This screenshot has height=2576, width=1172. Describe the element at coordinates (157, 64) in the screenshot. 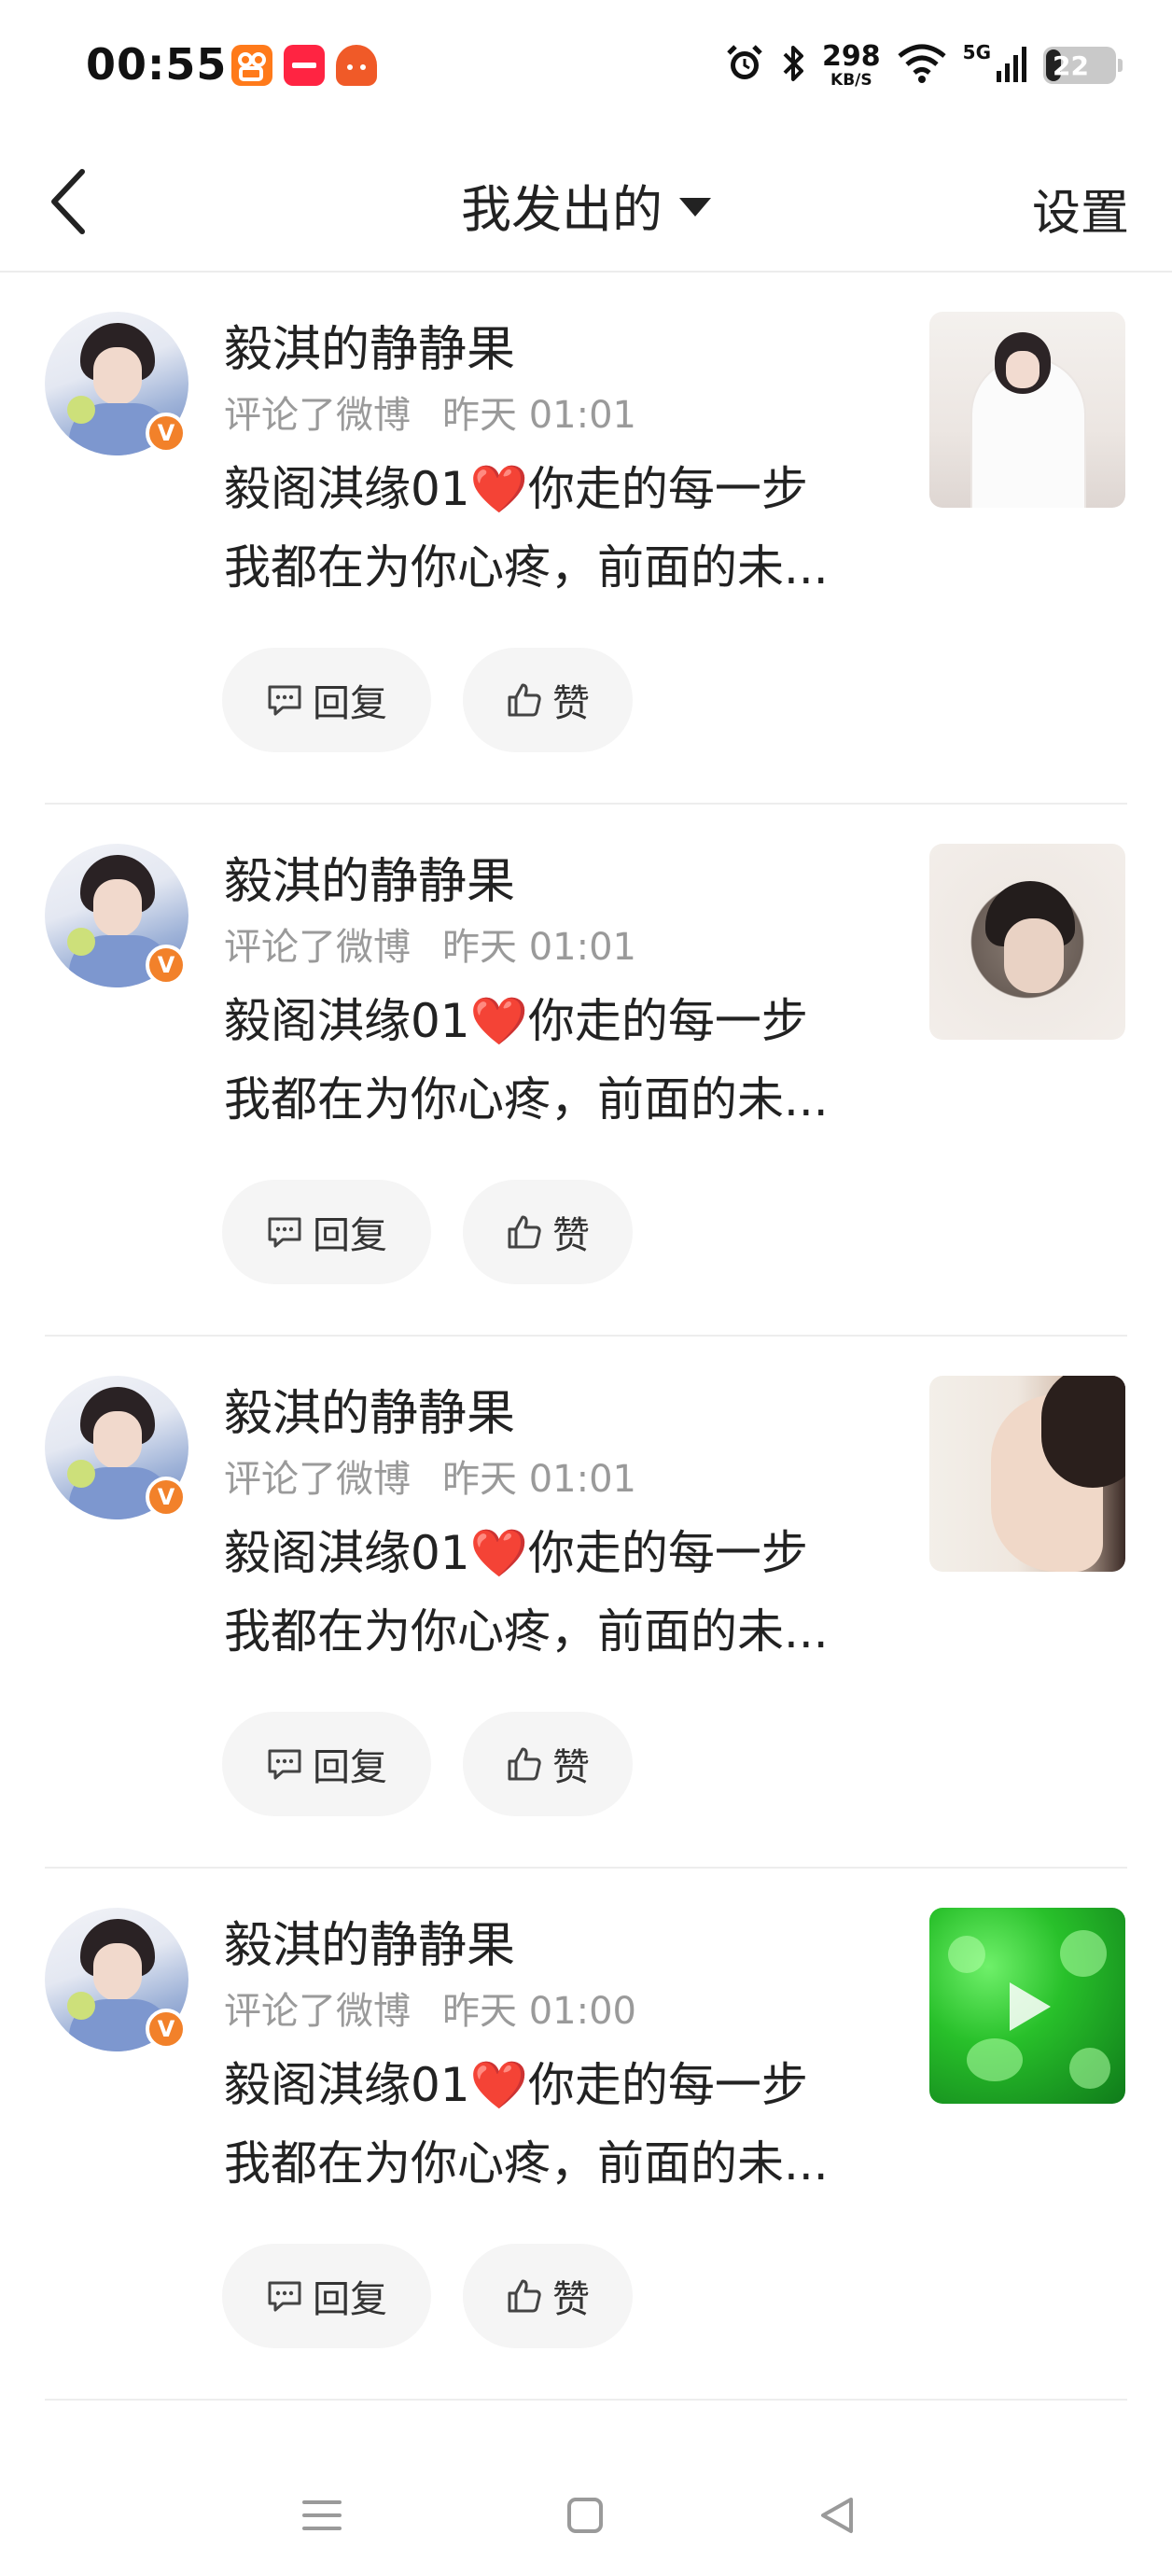

I see `status-time: 00:55` at that location.